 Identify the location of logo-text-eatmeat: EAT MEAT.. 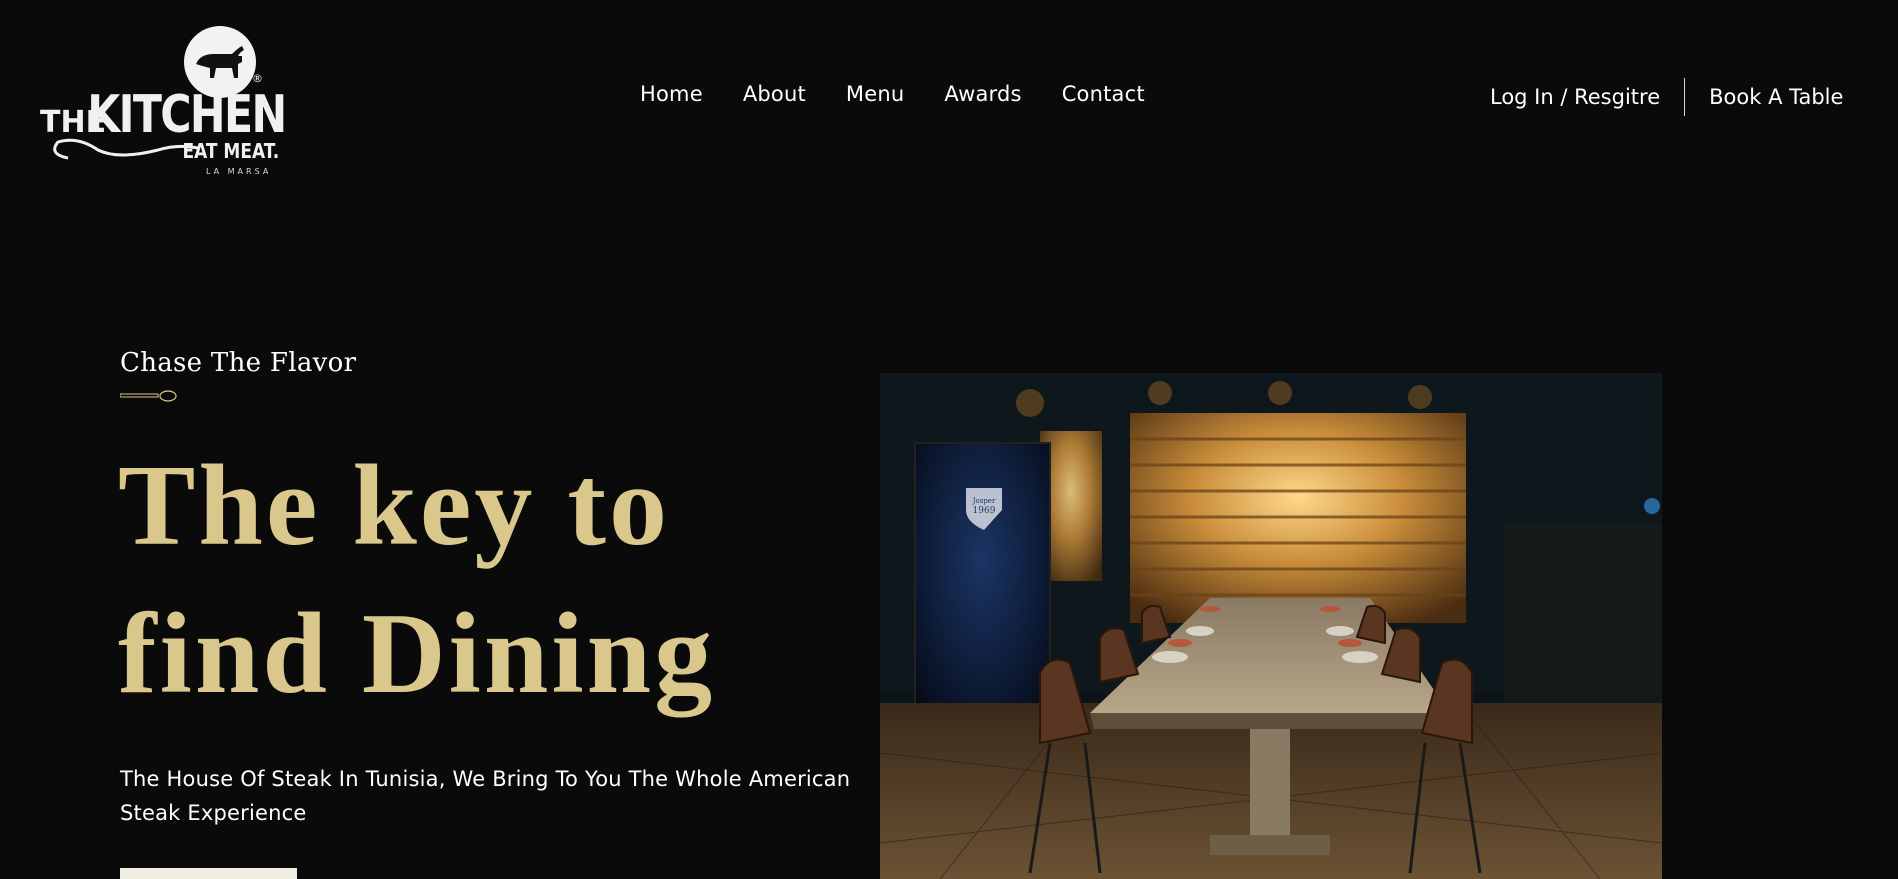
(231, 152).